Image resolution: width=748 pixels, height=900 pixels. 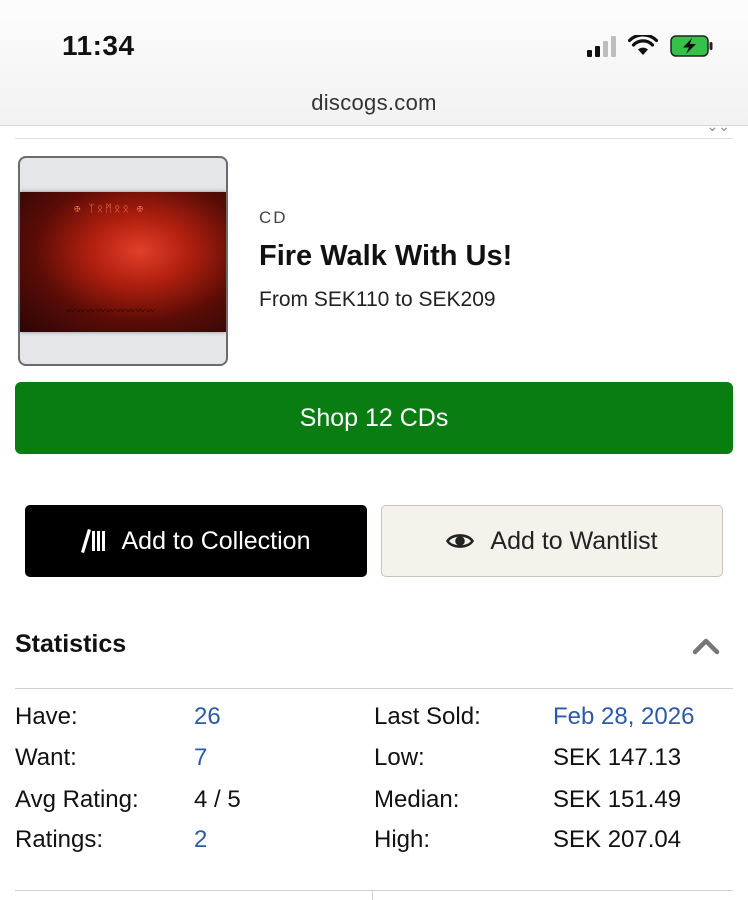 What do you see at coordinates (71, 644) in the screenshot?
I see `statistics-heading: Statistics` at bounding box center [71, 644].